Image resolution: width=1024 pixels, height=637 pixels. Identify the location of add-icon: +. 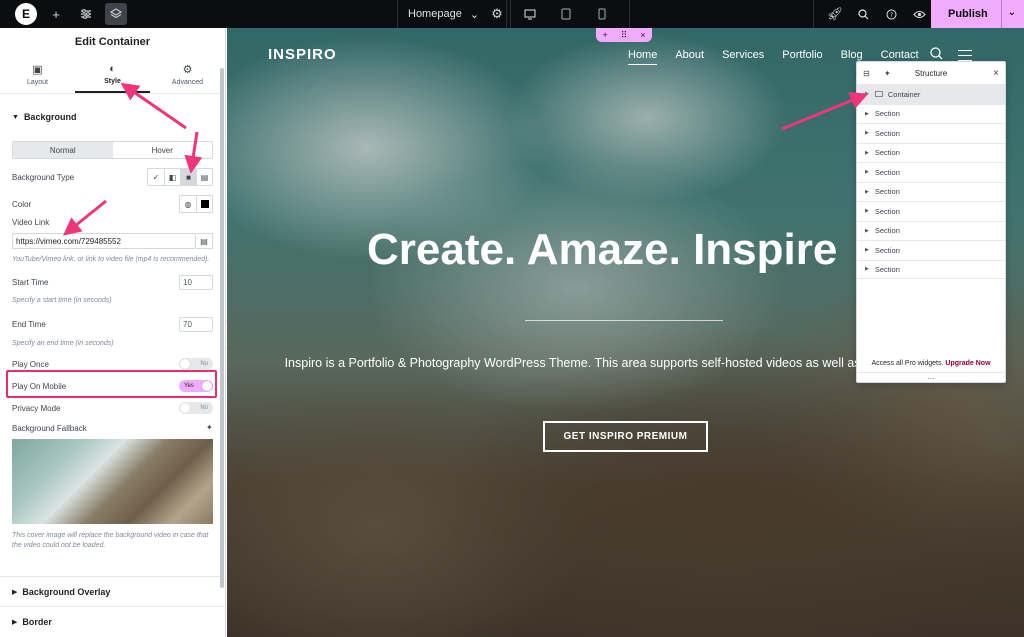
(604, 35).